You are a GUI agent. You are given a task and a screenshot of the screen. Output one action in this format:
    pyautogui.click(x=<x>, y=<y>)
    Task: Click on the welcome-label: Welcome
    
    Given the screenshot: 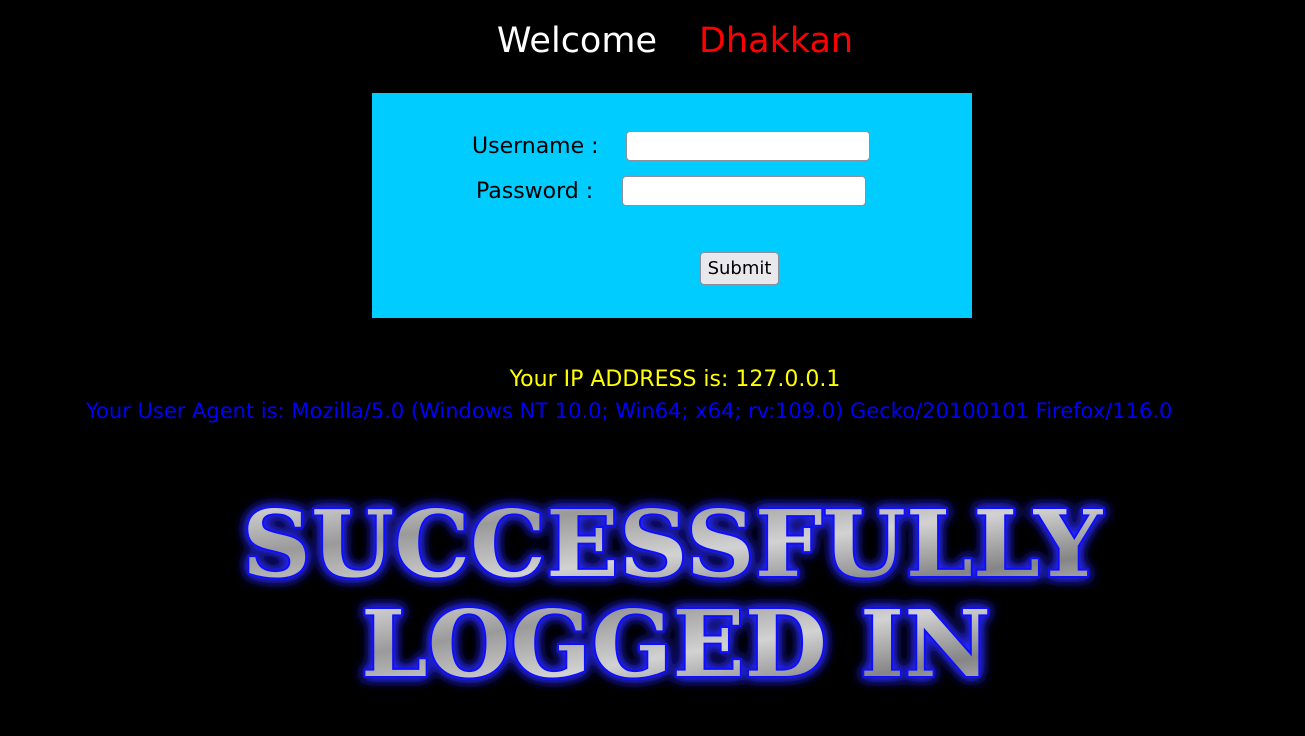 What is the action you would take?
    pyautogui.click(x=576, y=41)
    